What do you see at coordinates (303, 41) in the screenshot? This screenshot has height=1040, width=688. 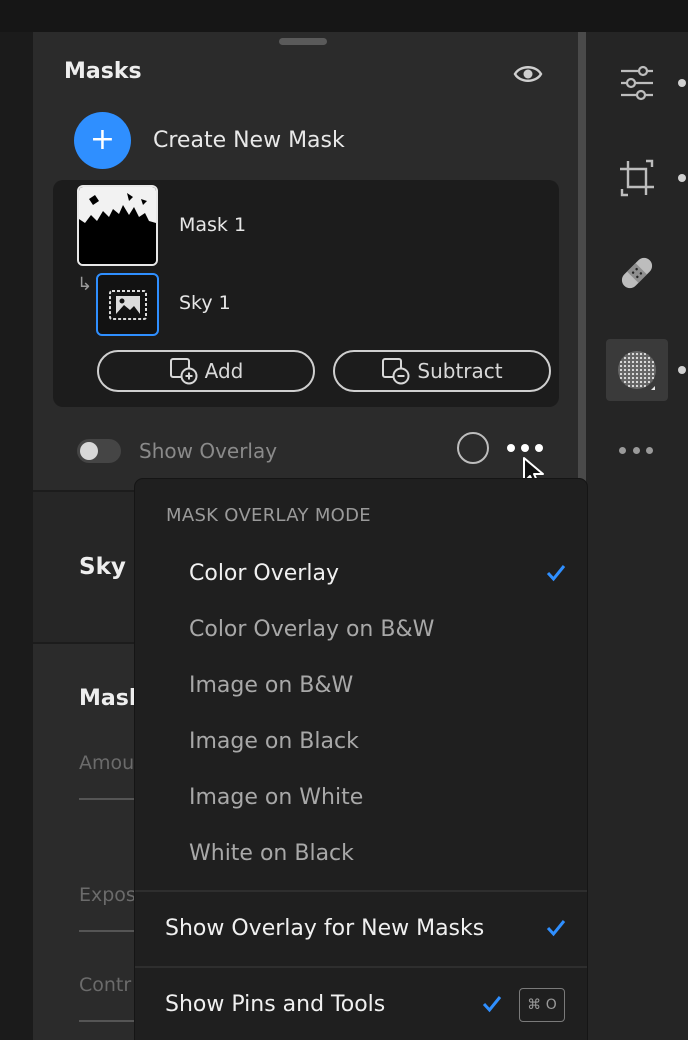 I see `panel-drag-handle` at bounding box center [303, 41].